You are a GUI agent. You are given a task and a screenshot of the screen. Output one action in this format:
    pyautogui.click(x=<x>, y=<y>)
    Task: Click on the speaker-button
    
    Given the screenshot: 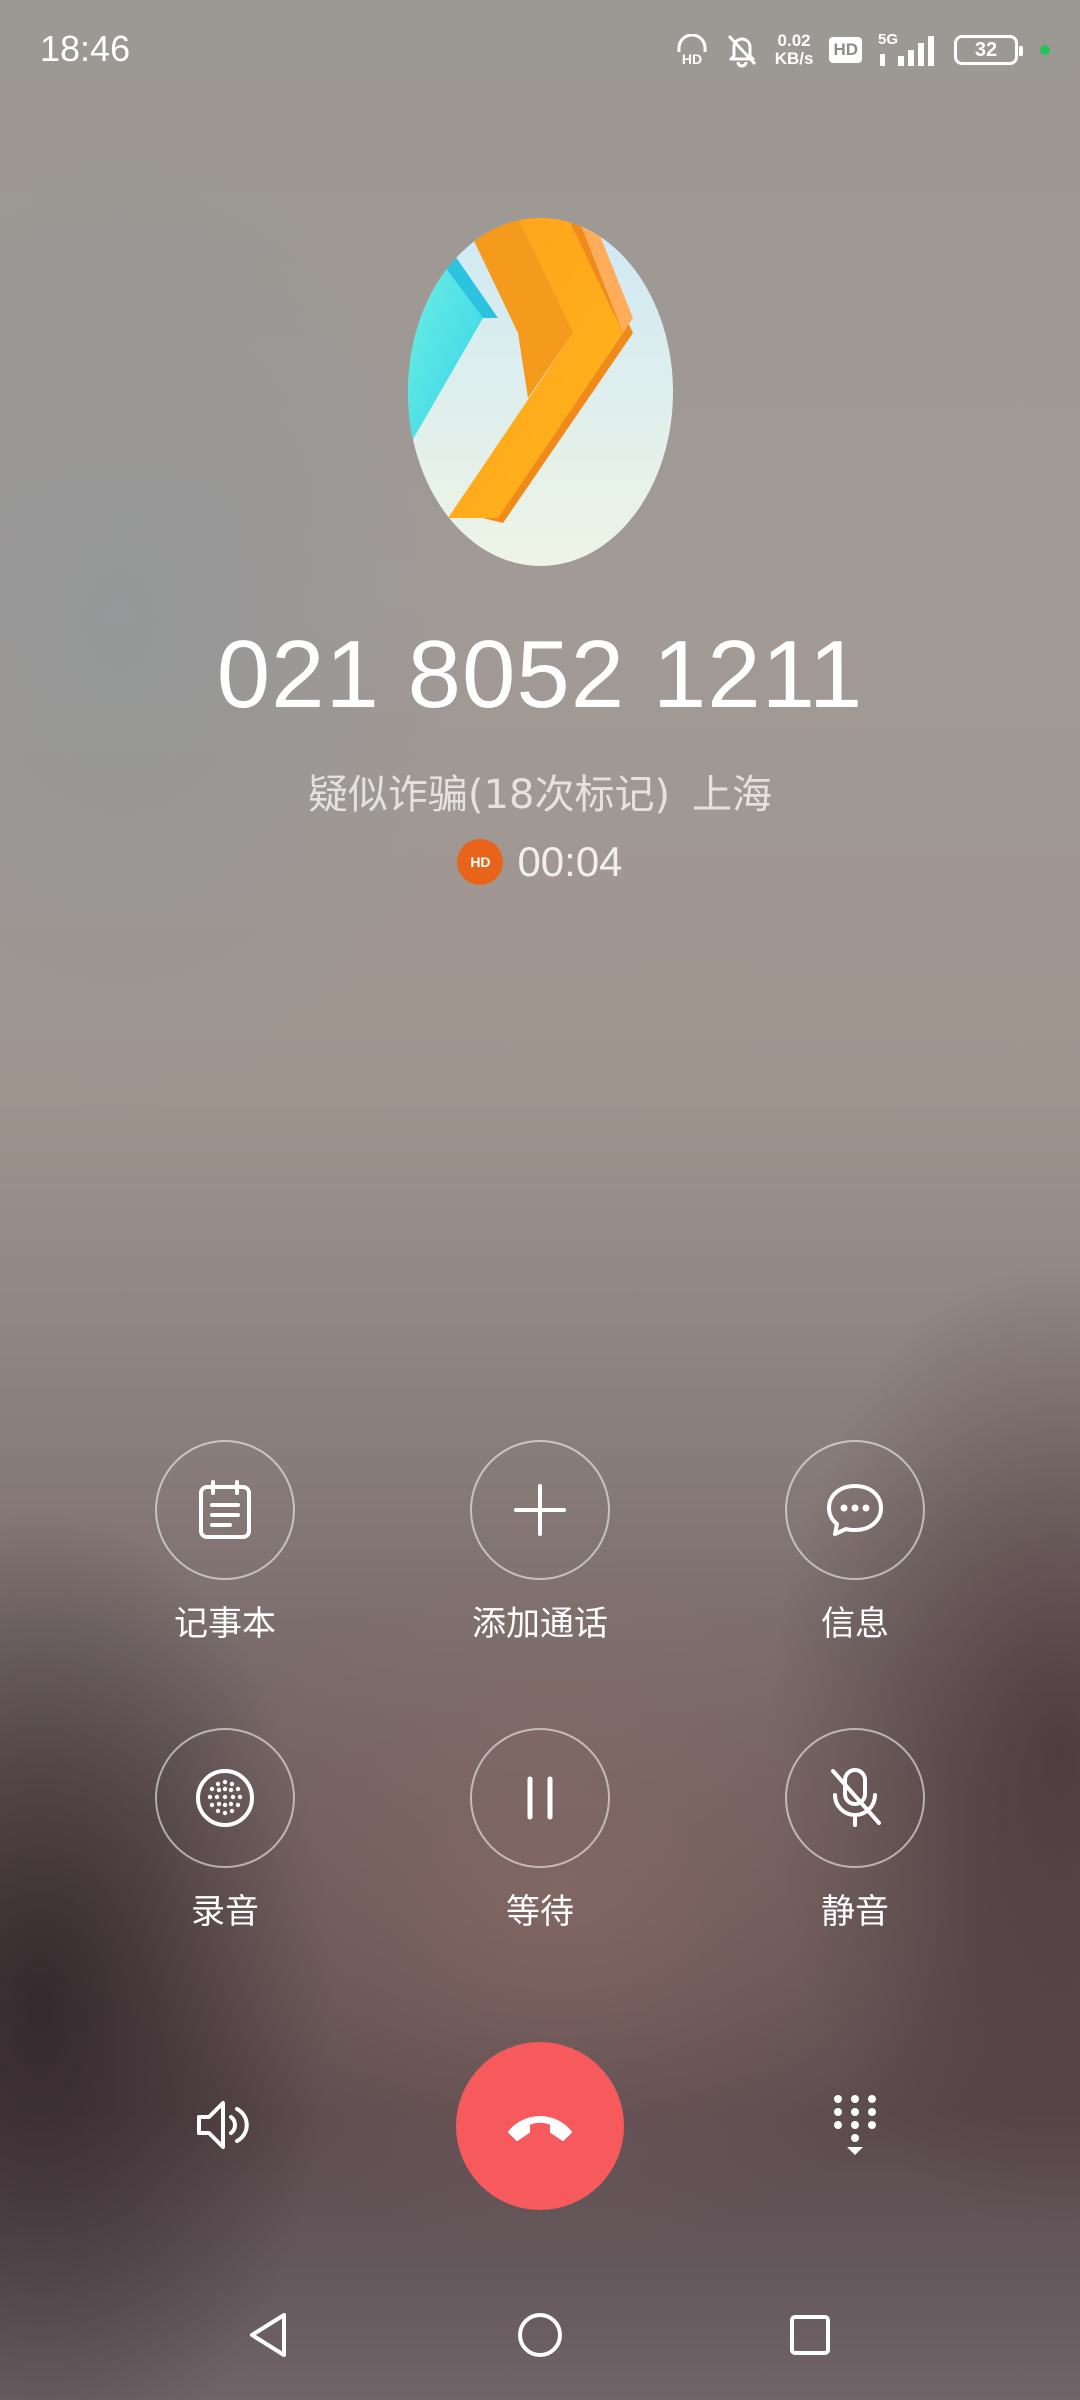 What is the action you would take?
    pyautogui.click(x=225, y=2125)
    